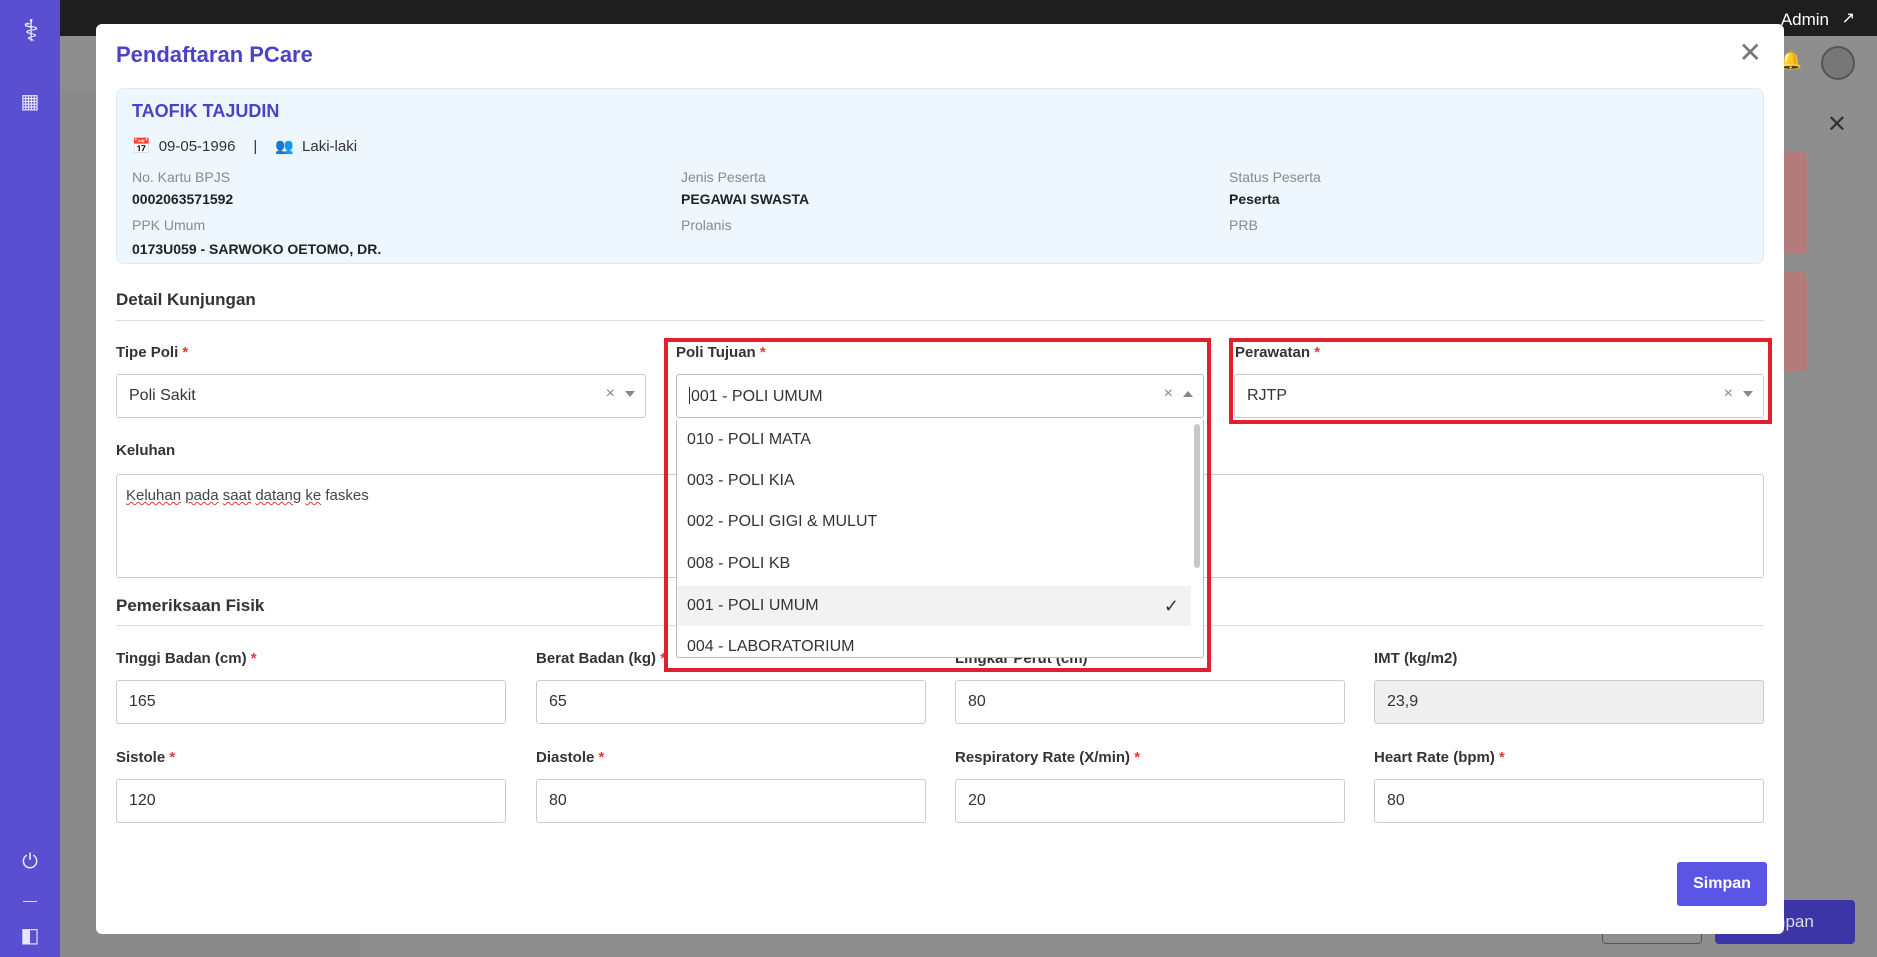 The width and height of the screenshot is (1877, 957). I want to click on chevron-down-icon, so click(630, 394).